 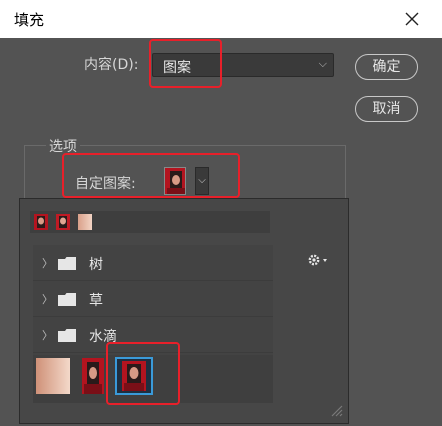 What do you see at coordinates (202, 181) in the screenshot?
I see `pattern-picker-toggle: ⌵` at bounding box center [202, 181].